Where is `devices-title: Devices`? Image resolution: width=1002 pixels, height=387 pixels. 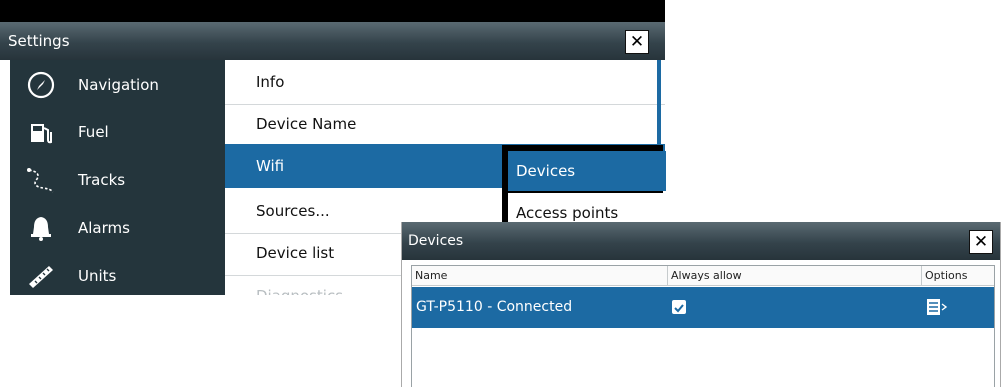
devices-title: Devices is located at coordinates (436, 241).